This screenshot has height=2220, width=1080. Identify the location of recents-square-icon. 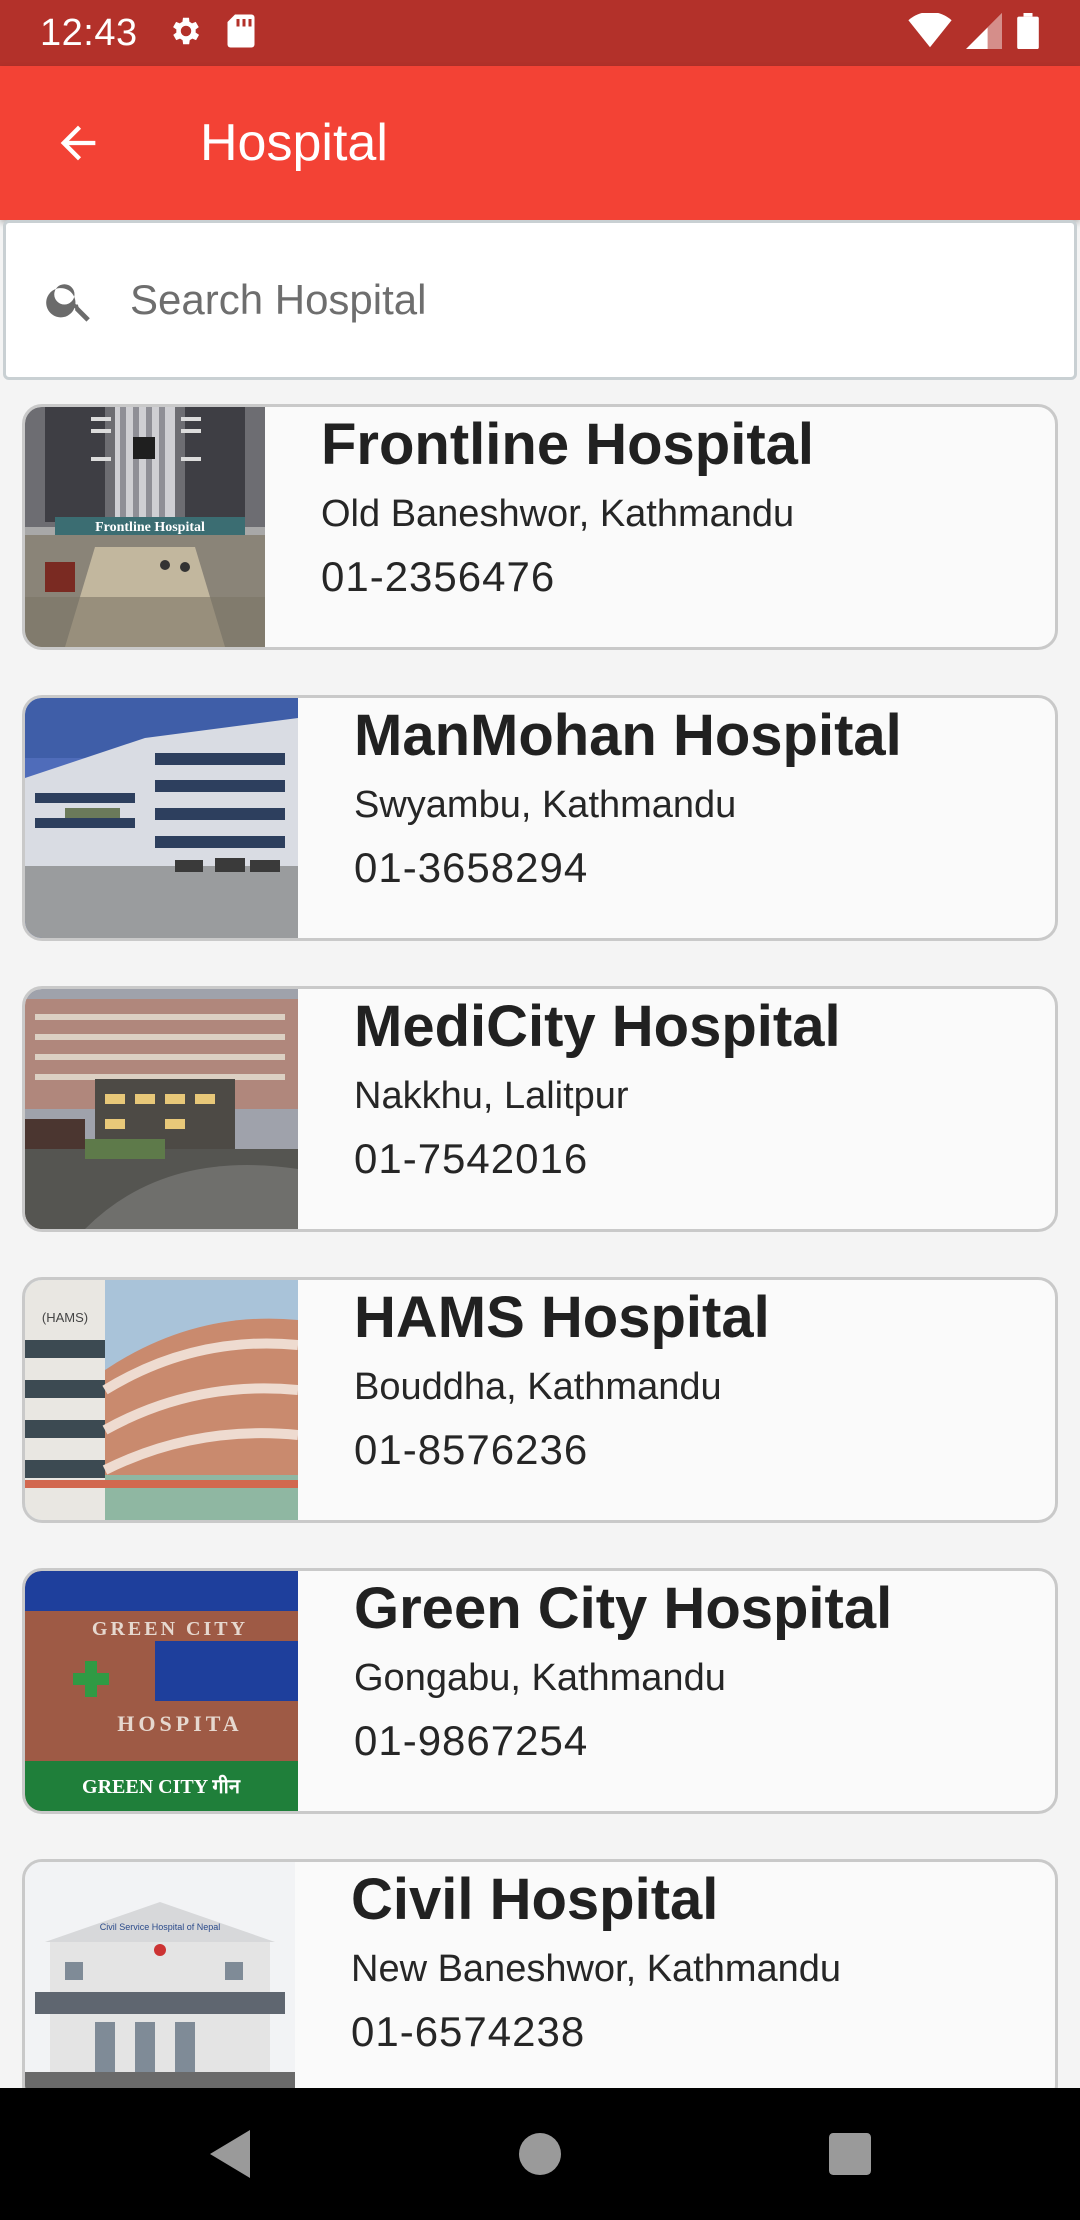
(850, 2154).